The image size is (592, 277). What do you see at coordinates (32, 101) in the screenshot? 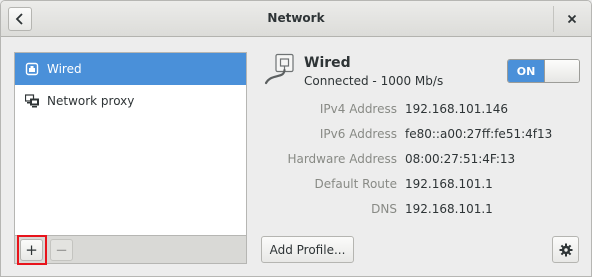
I see `network-proxy-icon` at bounding box center [32, 101].